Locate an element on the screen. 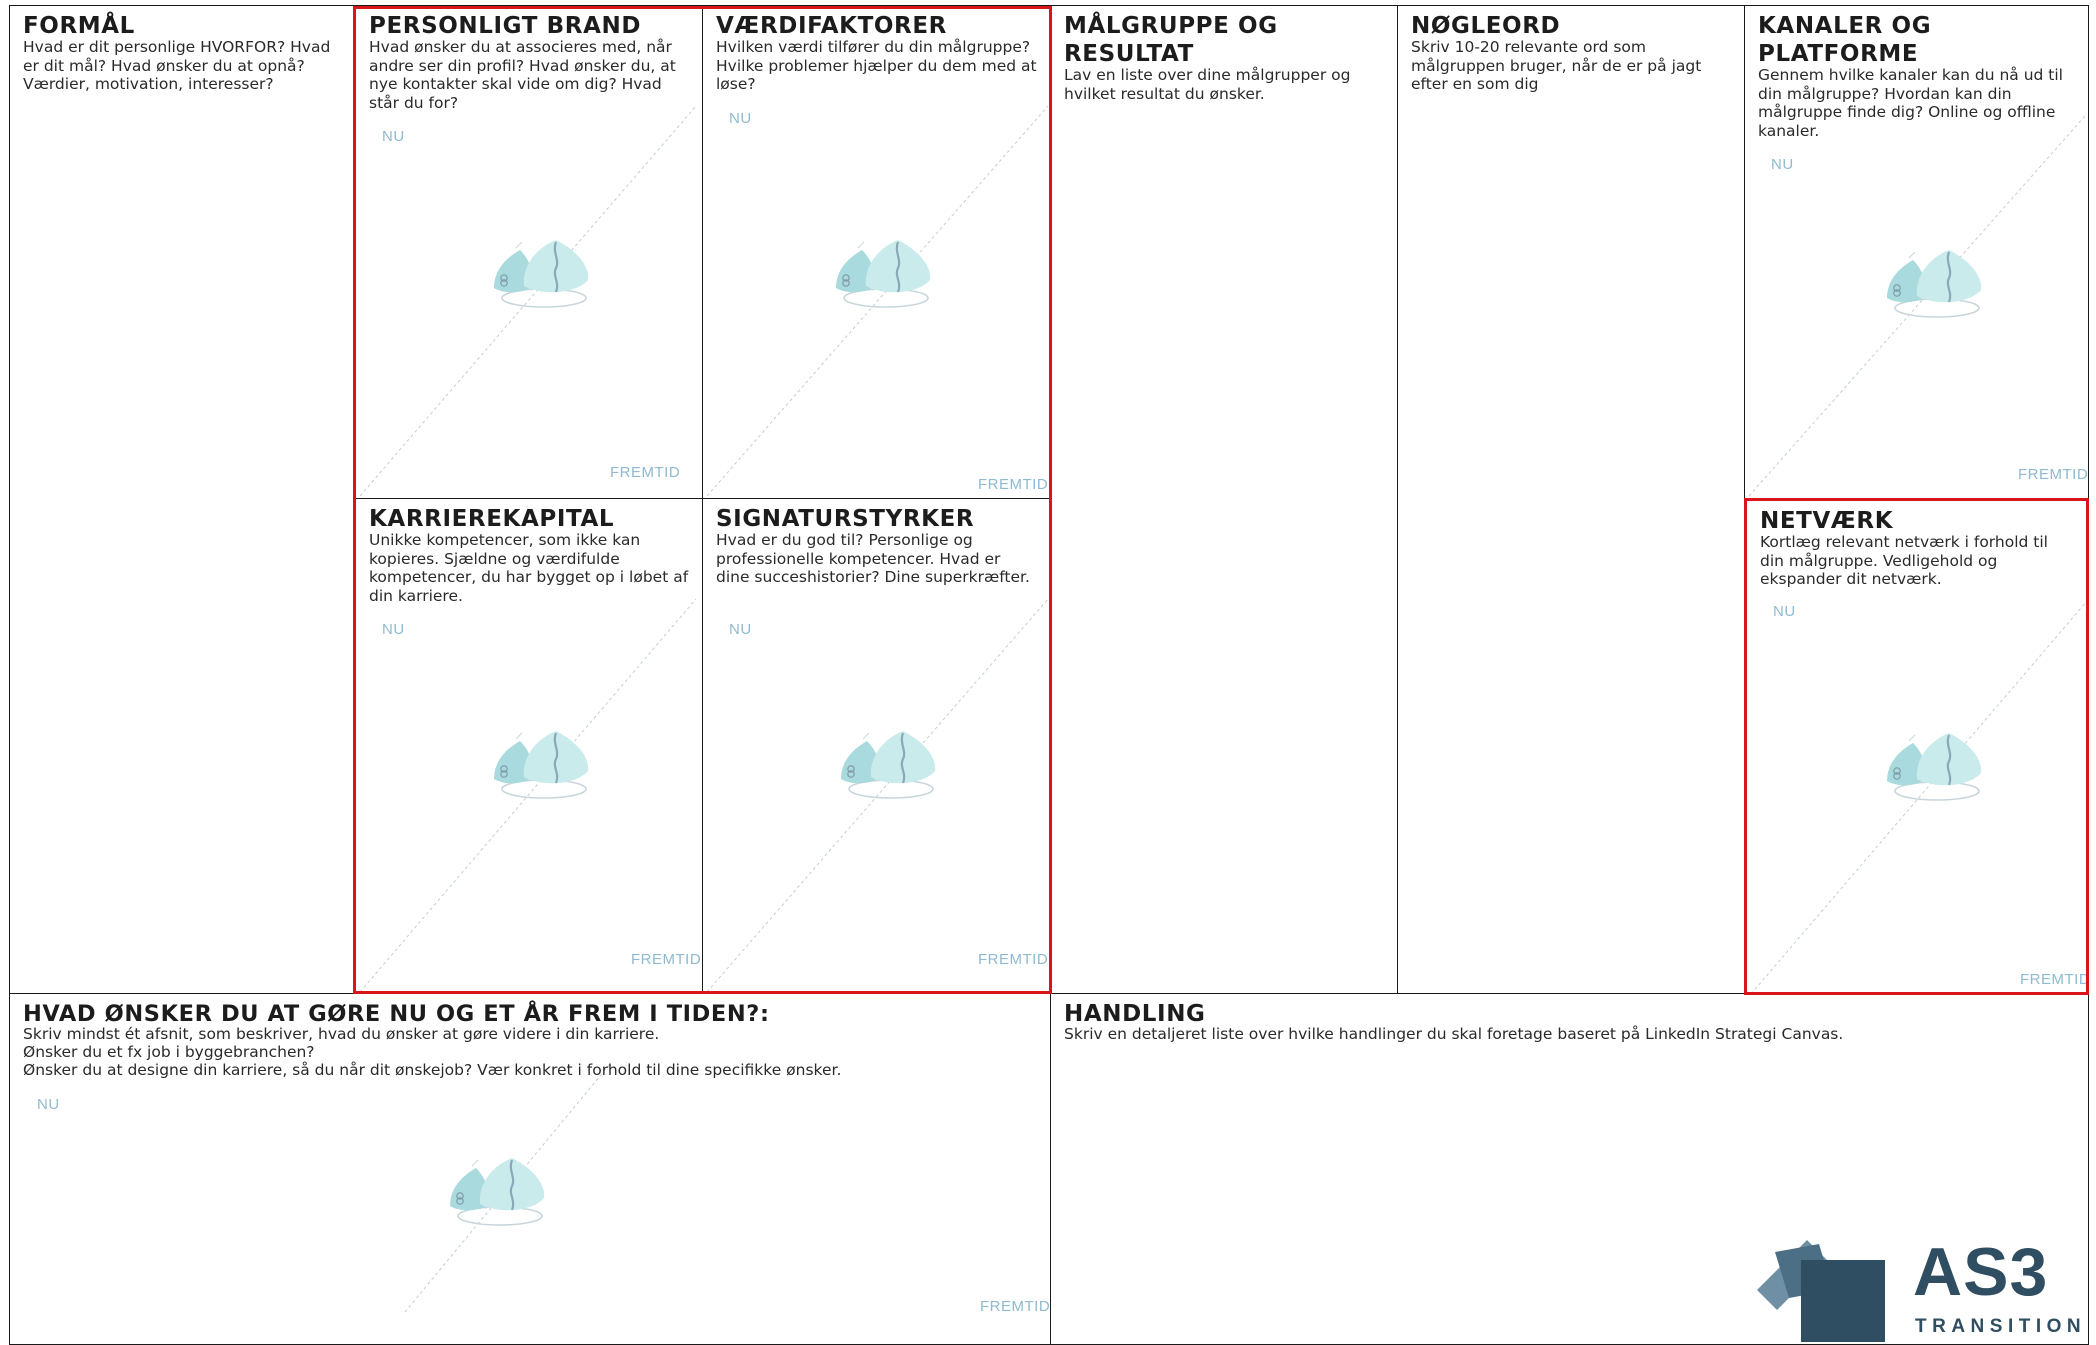 The height and width of the screenshot is (1345, 2096). section-title: NØGLEORD is located at coordinates (1486, 26).